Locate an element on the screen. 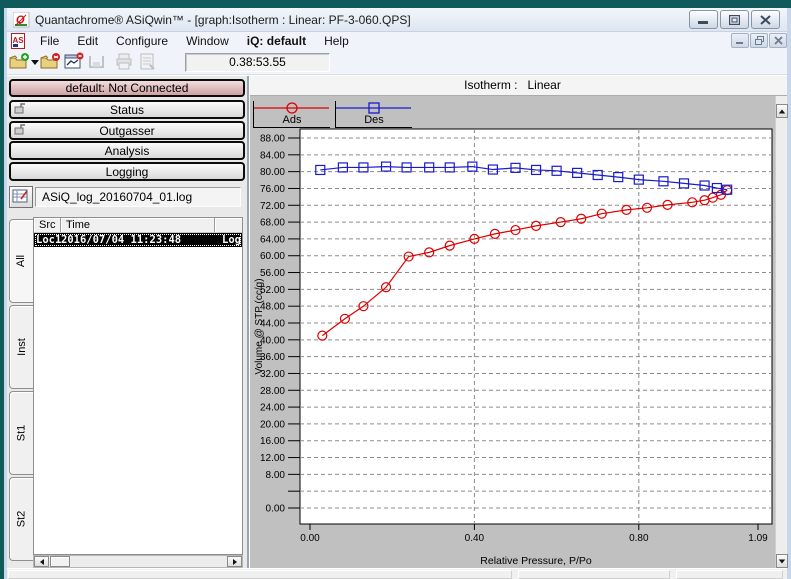 The width and height of the screenshot is (791, 579). down-arrow-icon is located at coordinates (782, 561).